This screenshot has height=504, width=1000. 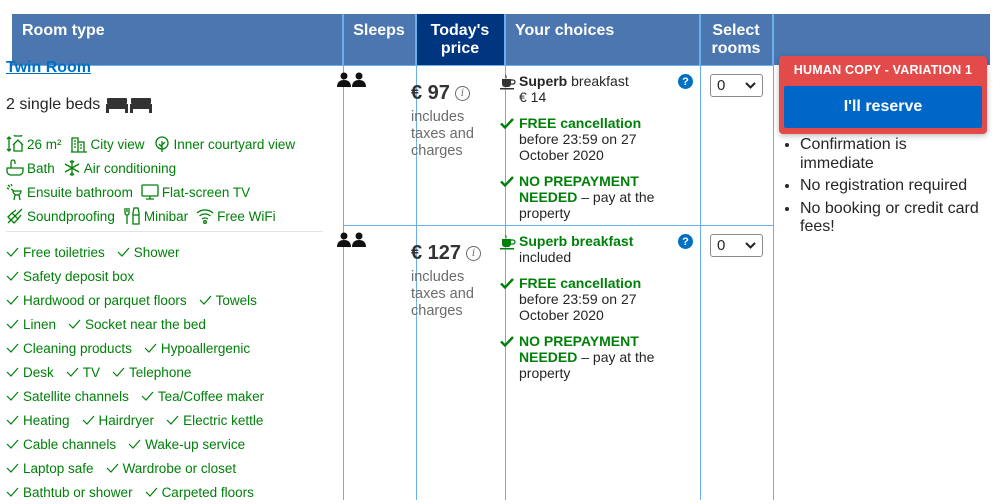 I want to click on facility-item: Free WiFi, so click(x=236, y=216).